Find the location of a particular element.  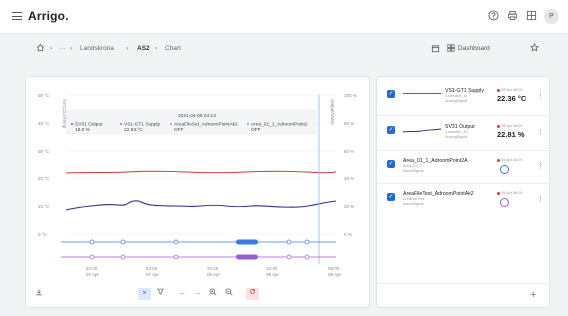

y-tick-right: 100 % is located at coordinates (350, 95).